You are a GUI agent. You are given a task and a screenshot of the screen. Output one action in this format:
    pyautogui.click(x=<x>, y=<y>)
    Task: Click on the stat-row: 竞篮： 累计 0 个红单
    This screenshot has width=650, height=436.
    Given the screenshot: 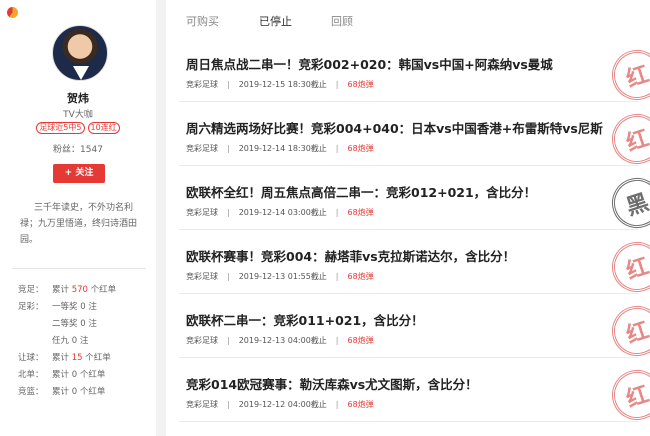 What is the action you would take?
    pyautogui.click(x=67, y=392)
    